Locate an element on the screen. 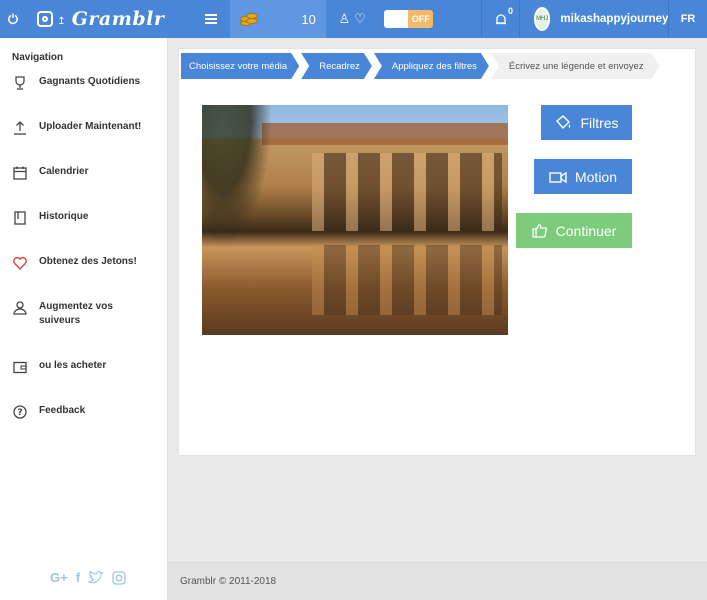 This screenshot has height=600, width=707. continue-button: Continuer is located at coordinates (574, 230).